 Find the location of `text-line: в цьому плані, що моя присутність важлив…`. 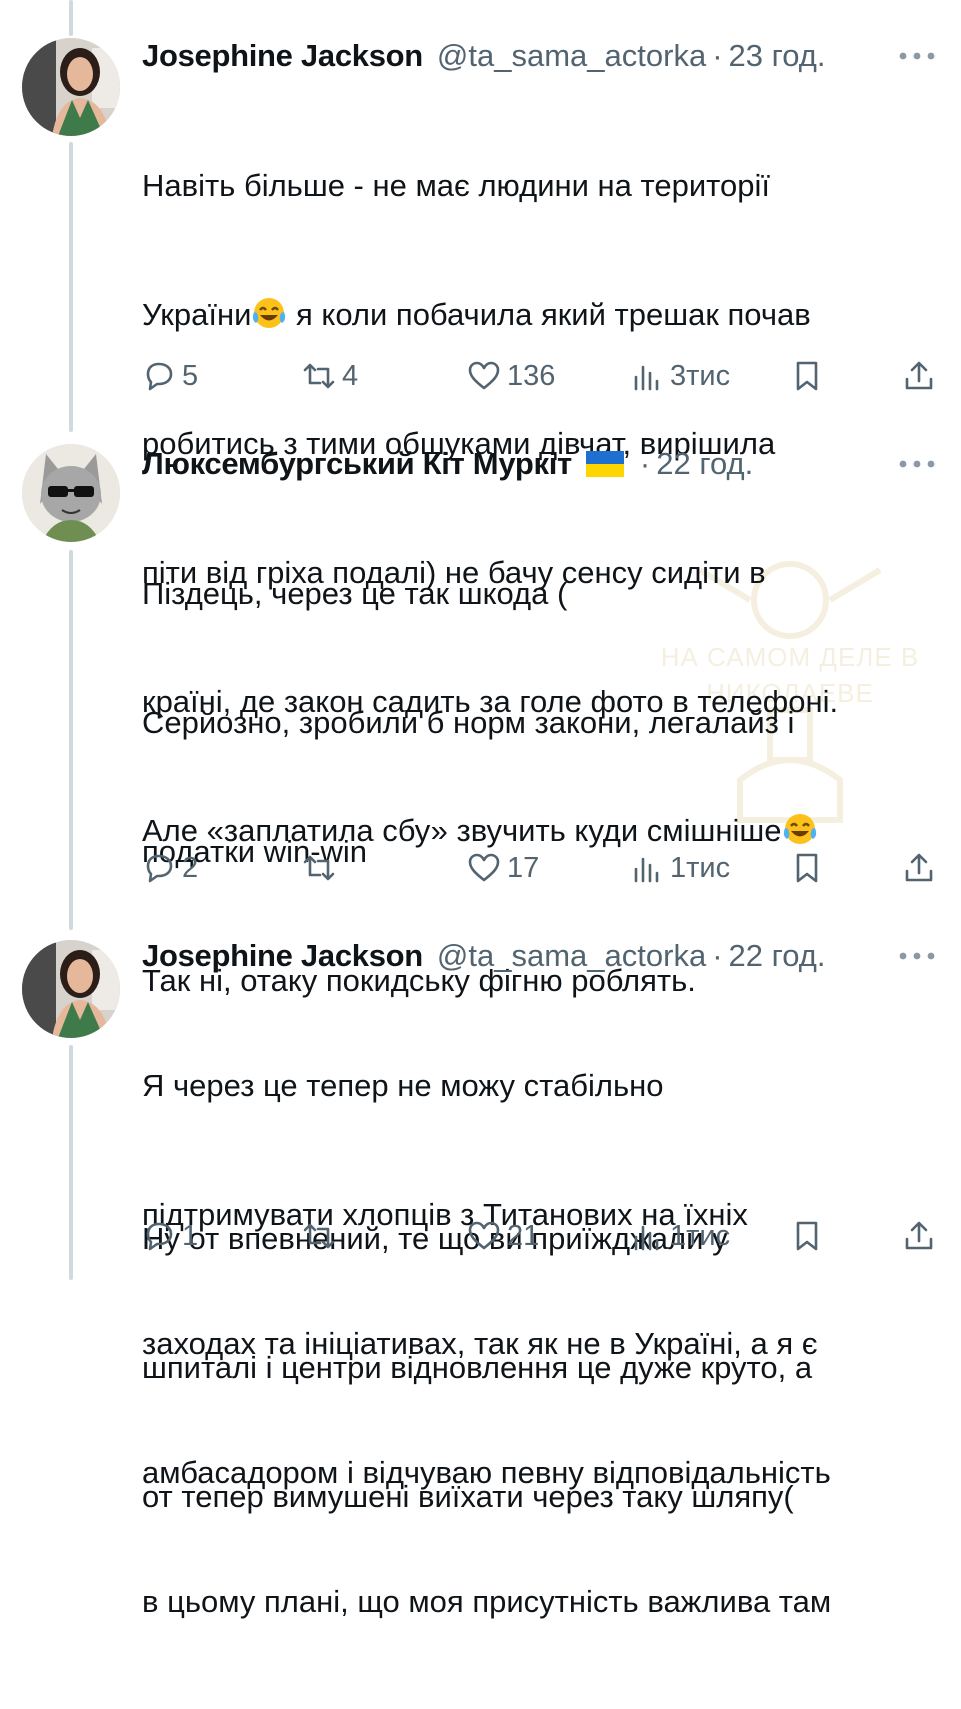

text-line: в цьому плані, що моя присутність важлив… is located at coordinates (487, 1601).